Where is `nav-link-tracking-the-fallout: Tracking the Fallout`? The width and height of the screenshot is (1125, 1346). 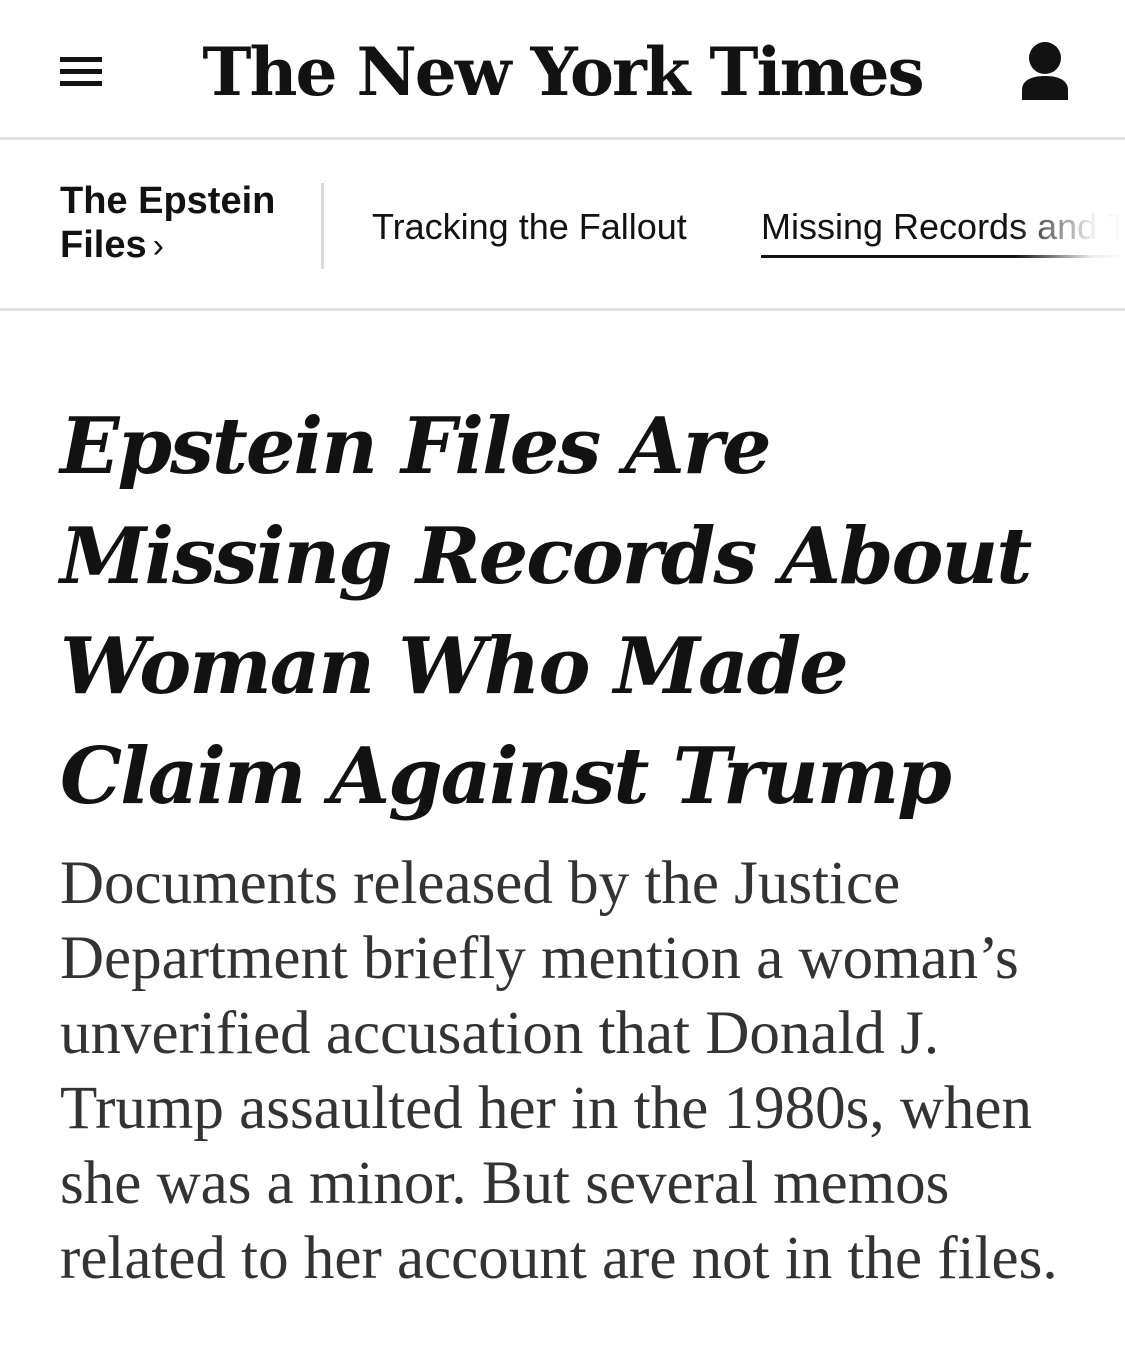
nav-link-tracking-the-fallout: Tracking the Fallout is located at coordinates (529, 227).